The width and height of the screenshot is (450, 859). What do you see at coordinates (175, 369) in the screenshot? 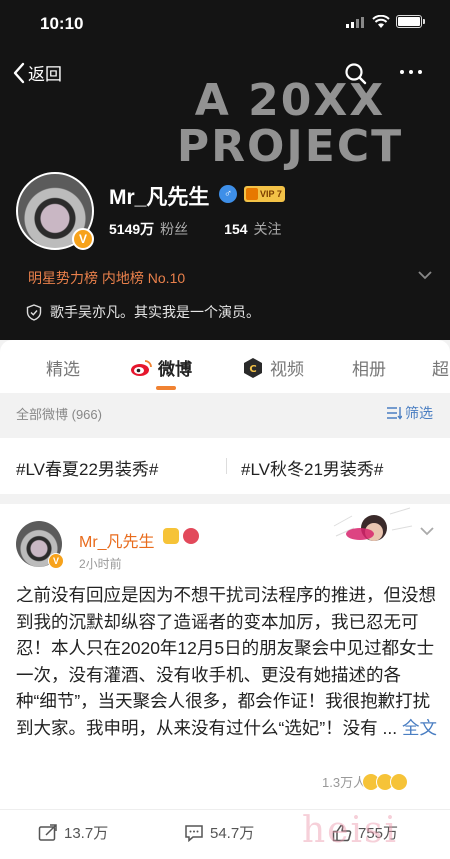
I see `tab-label: 微博` at bounding box center [175, 369].